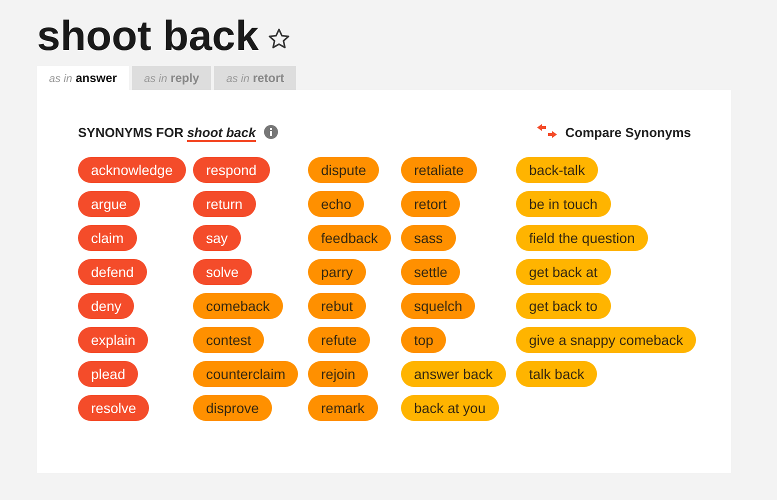  What do you see at coordinates (222, 272) in the screenshot?
I see `synonym-link: solve` at bounding box center [222, 272].